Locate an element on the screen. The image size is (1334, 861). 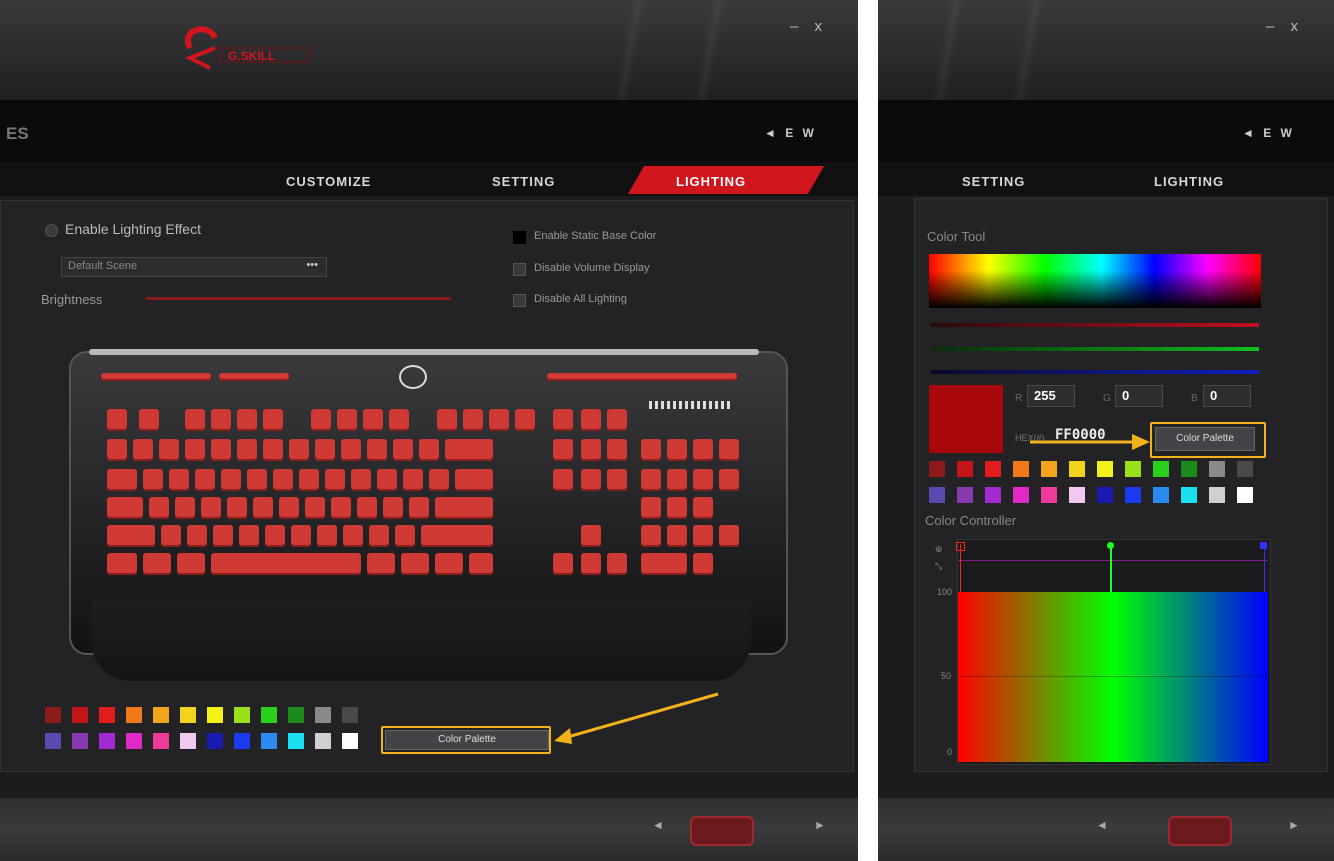
disable-all-lighting-checkbox is located at coordinates (519, 300).